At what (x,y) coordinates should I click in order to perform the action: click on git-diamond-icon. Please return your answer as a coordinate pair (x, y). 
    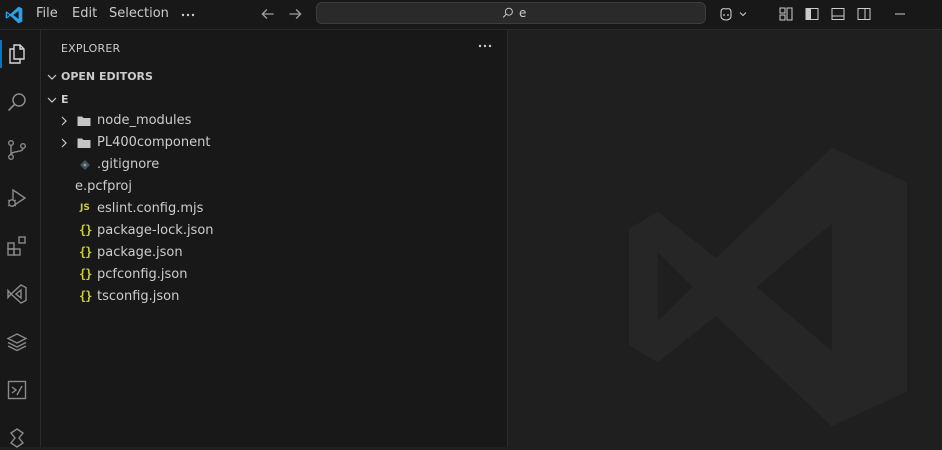
    Looking at the image, I should click on (85, 165).